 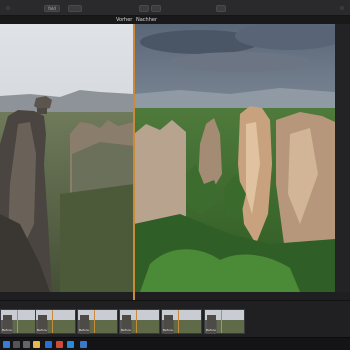 What do you see at coordinates (48, 344) in the screenshot?
I see `store-icon` at bounding box center [48, 344].